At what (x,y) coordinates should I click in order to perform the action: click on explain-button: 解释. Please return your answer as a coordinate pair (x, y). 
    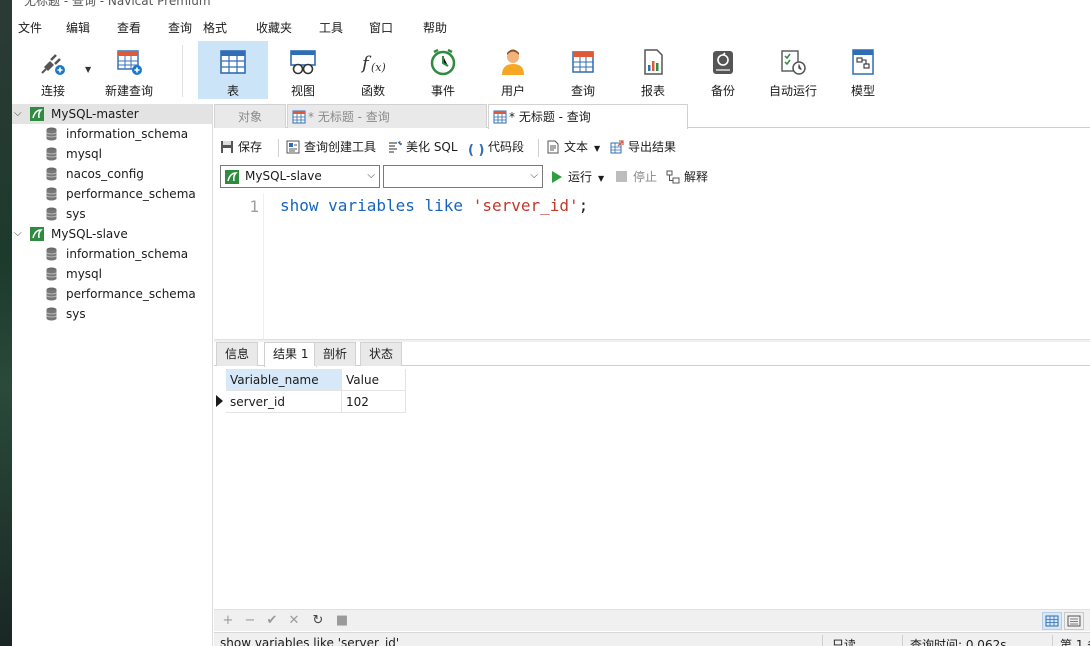
    Looking at the image, I should click on (687, 177).